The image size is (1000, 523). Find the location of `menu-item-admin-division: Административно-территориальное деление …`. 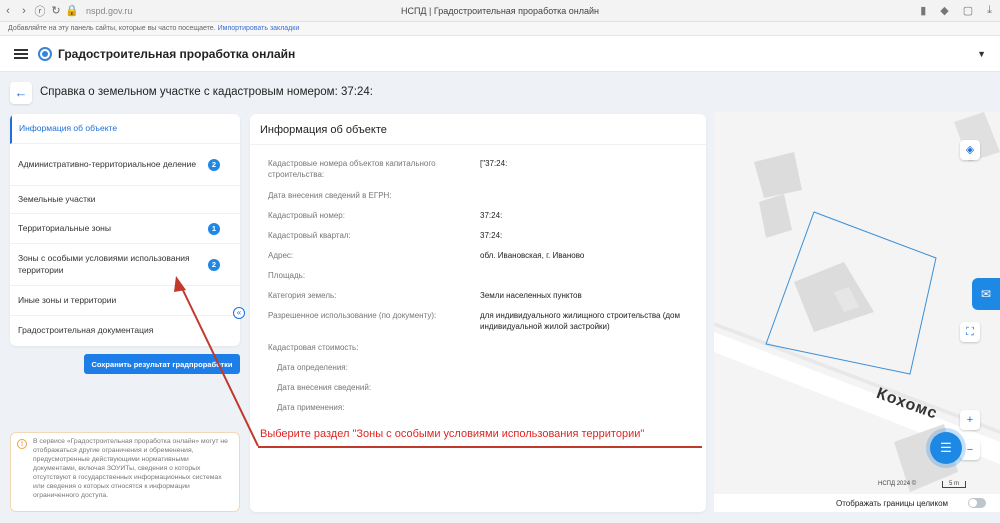

menu-item-admin-division: Административно-территориальное деление … is located at coordinates (125, 165).